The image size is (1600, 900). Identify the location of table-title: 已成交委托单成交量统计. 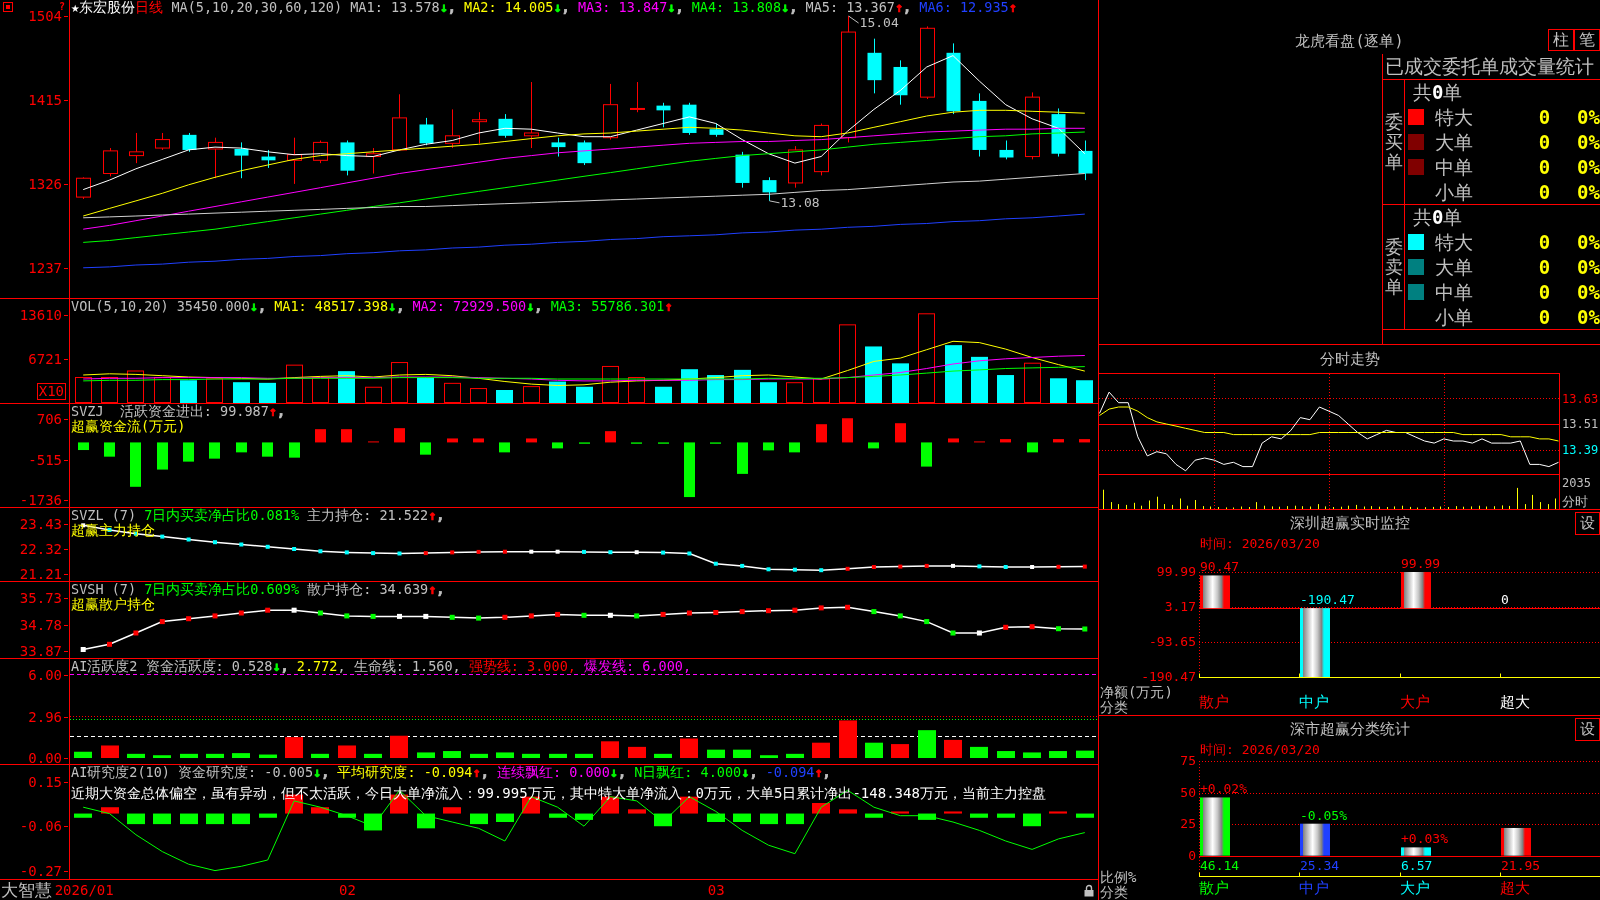
(1489, 66).